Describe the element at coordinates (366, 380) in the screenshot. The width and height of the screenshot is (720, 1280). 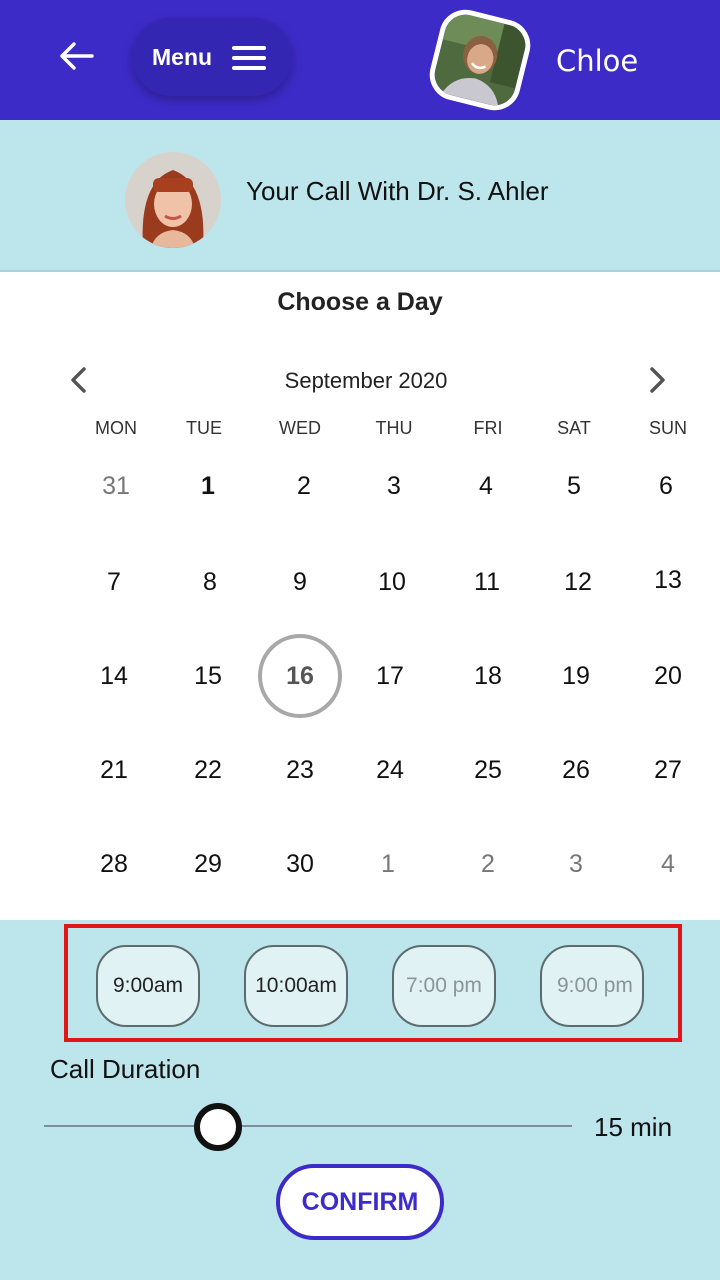
I see `month-label: September 2020` at that location.